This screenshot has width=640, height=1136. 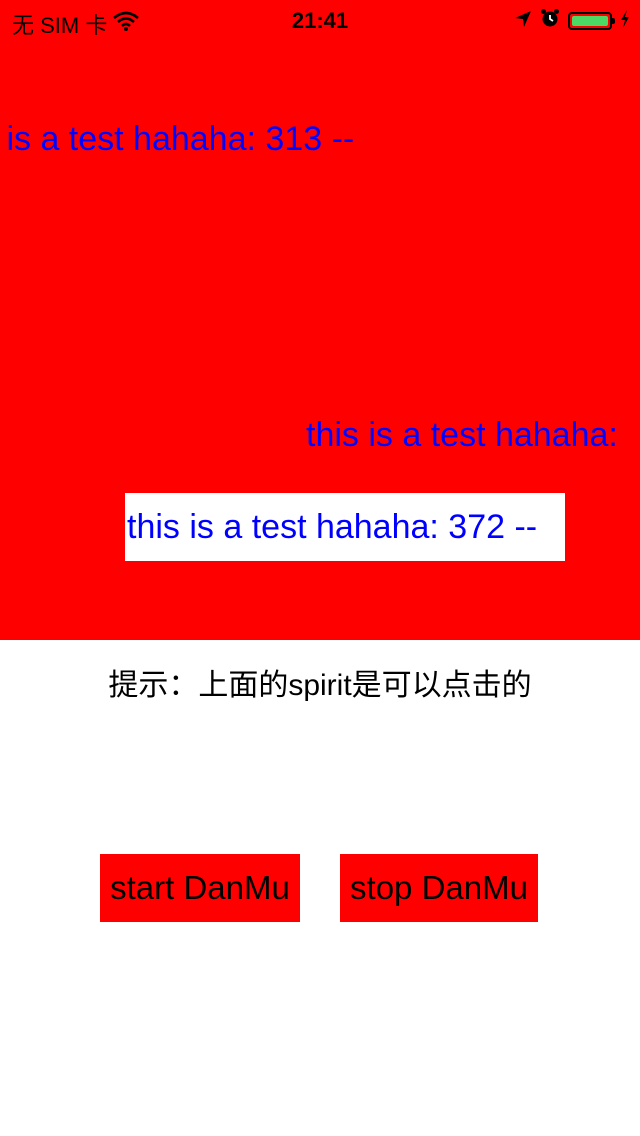 What do you see at coordinates (320, 20) in the screenshot?
I see `status-bar: 无 SIM 卡 21:41` at bounding box center [320, 20].